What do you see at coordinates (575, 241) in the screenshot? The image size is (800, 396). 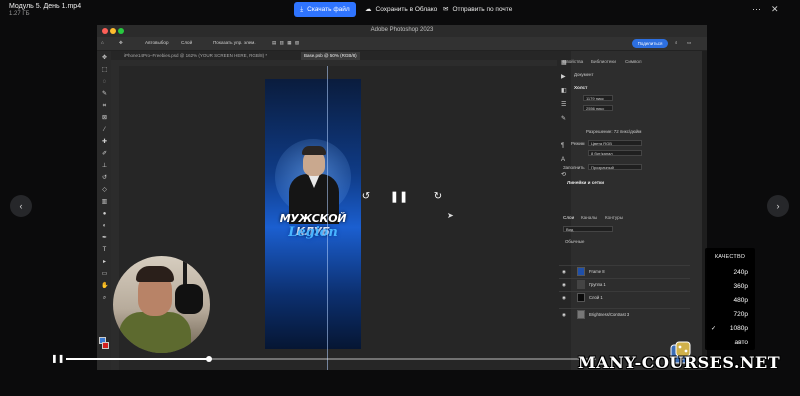 I see `blend-mode-select: Обычные` at bounding box center [575, 241].